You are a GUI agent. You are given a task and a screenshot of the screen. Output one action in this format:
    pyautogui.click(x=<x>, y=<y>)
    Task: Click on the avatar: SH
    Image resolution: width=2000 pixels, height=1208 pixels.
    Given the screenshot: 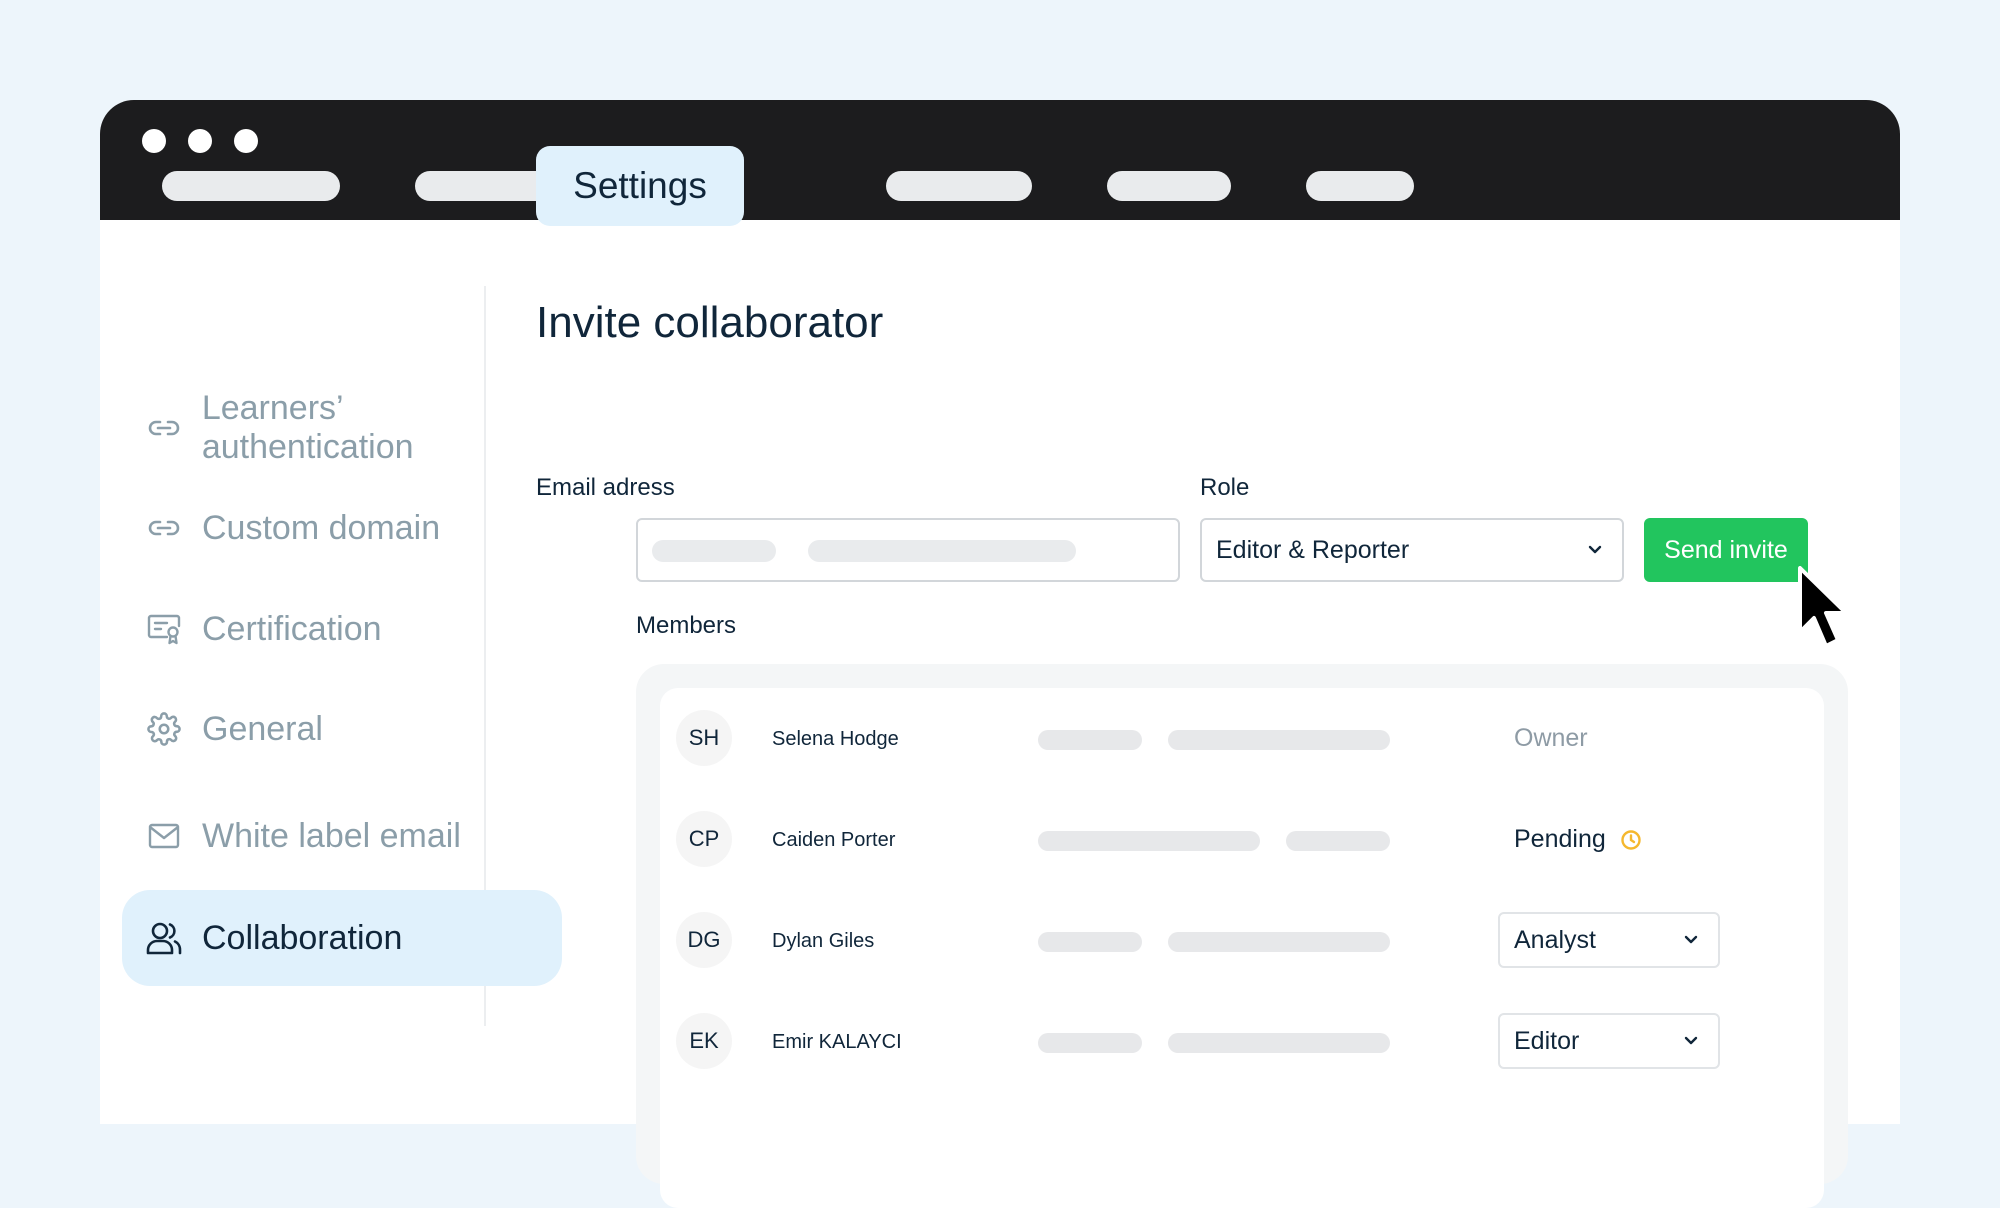 What is the action you would take?
    pyautogui.click(x=704, y=738)
    